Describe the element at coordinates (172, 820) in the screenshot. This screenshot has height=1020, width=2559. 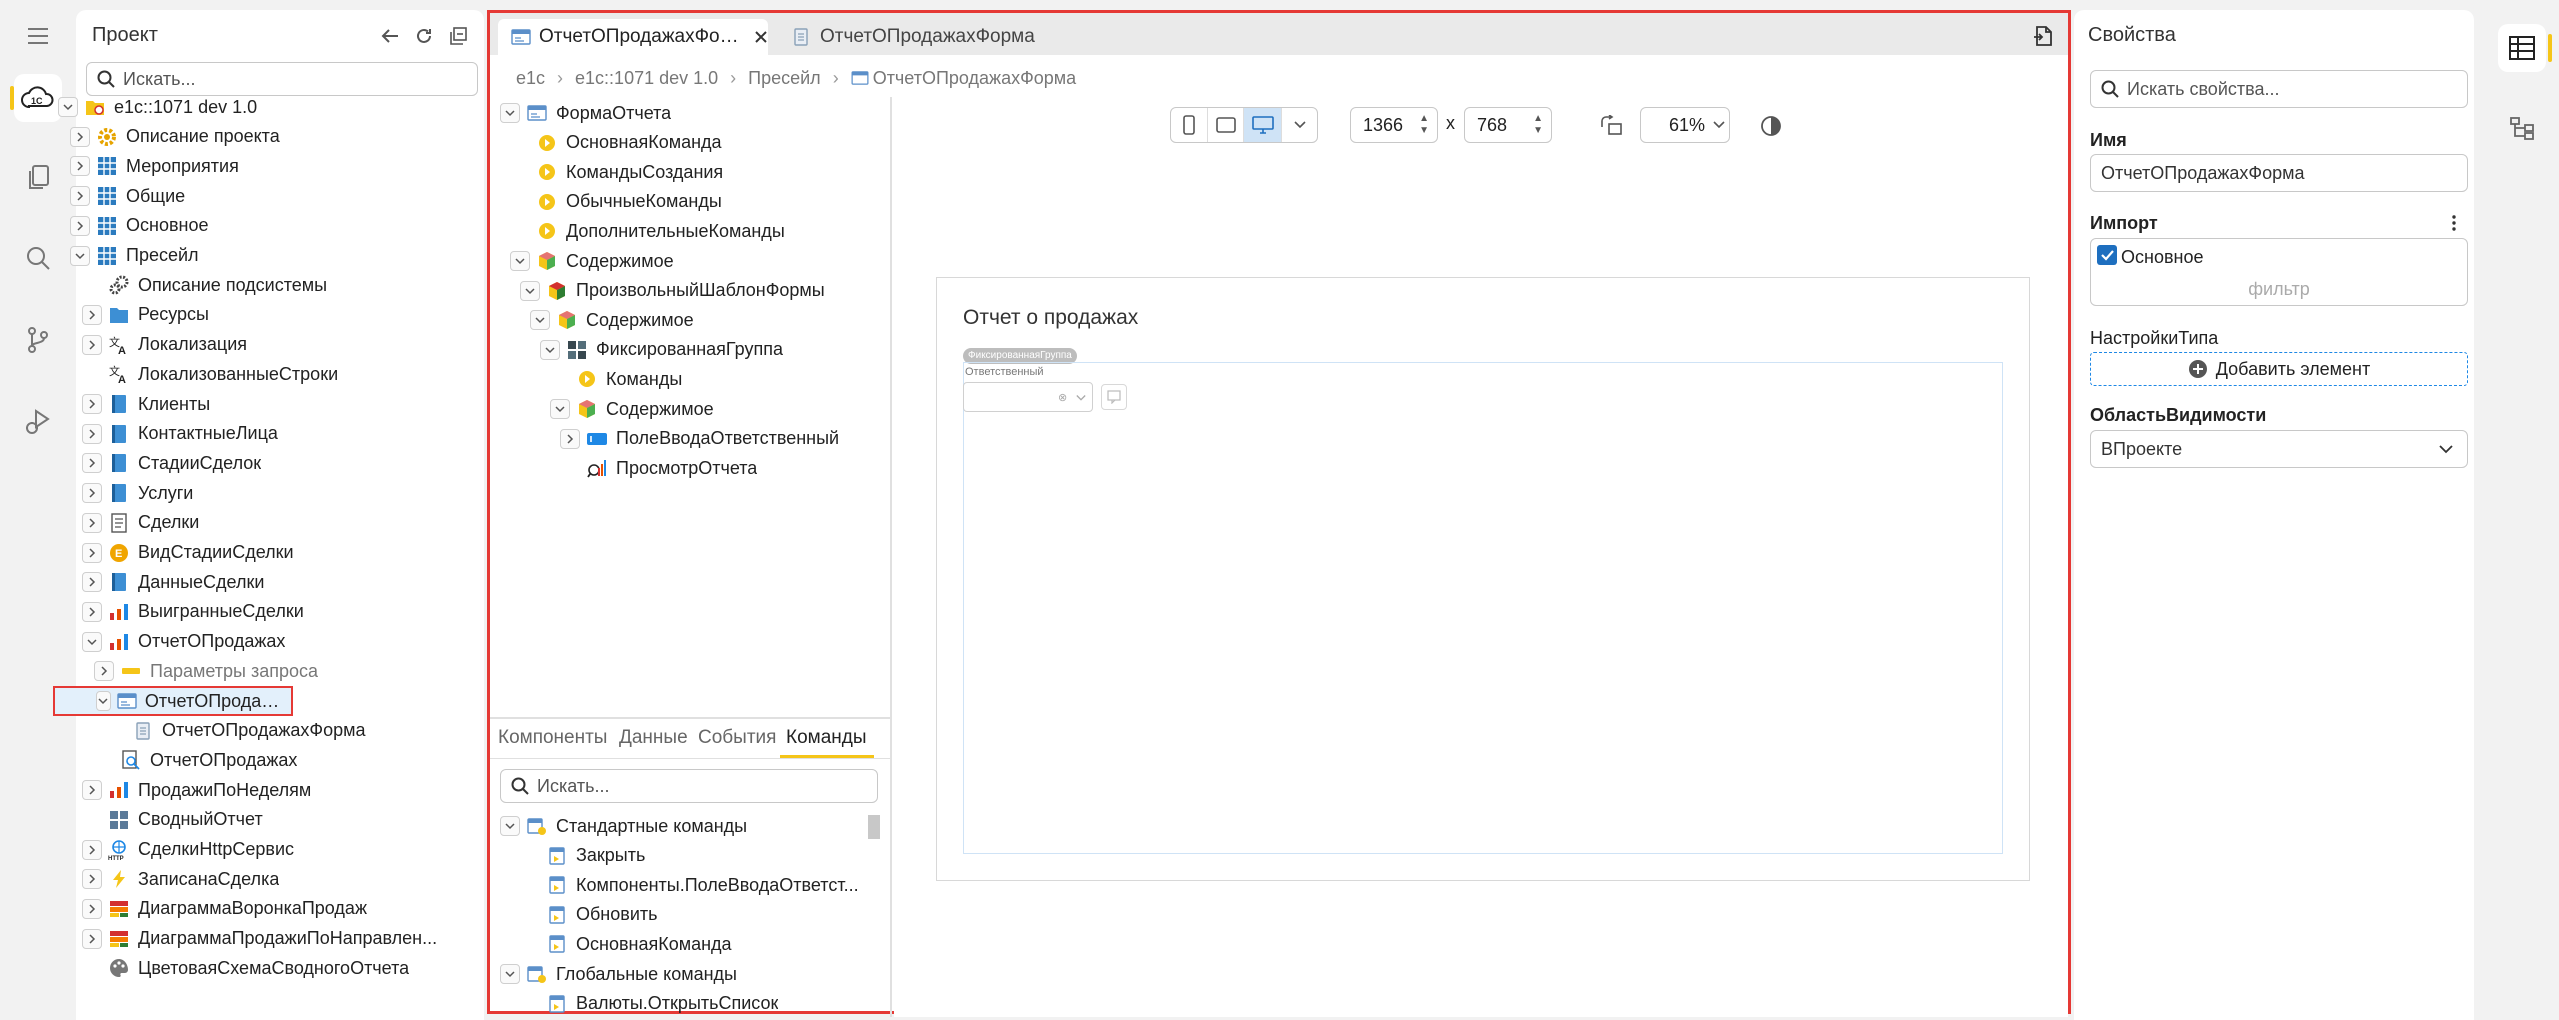
I see `project-tree-item: СводныйОтчет` at that location.